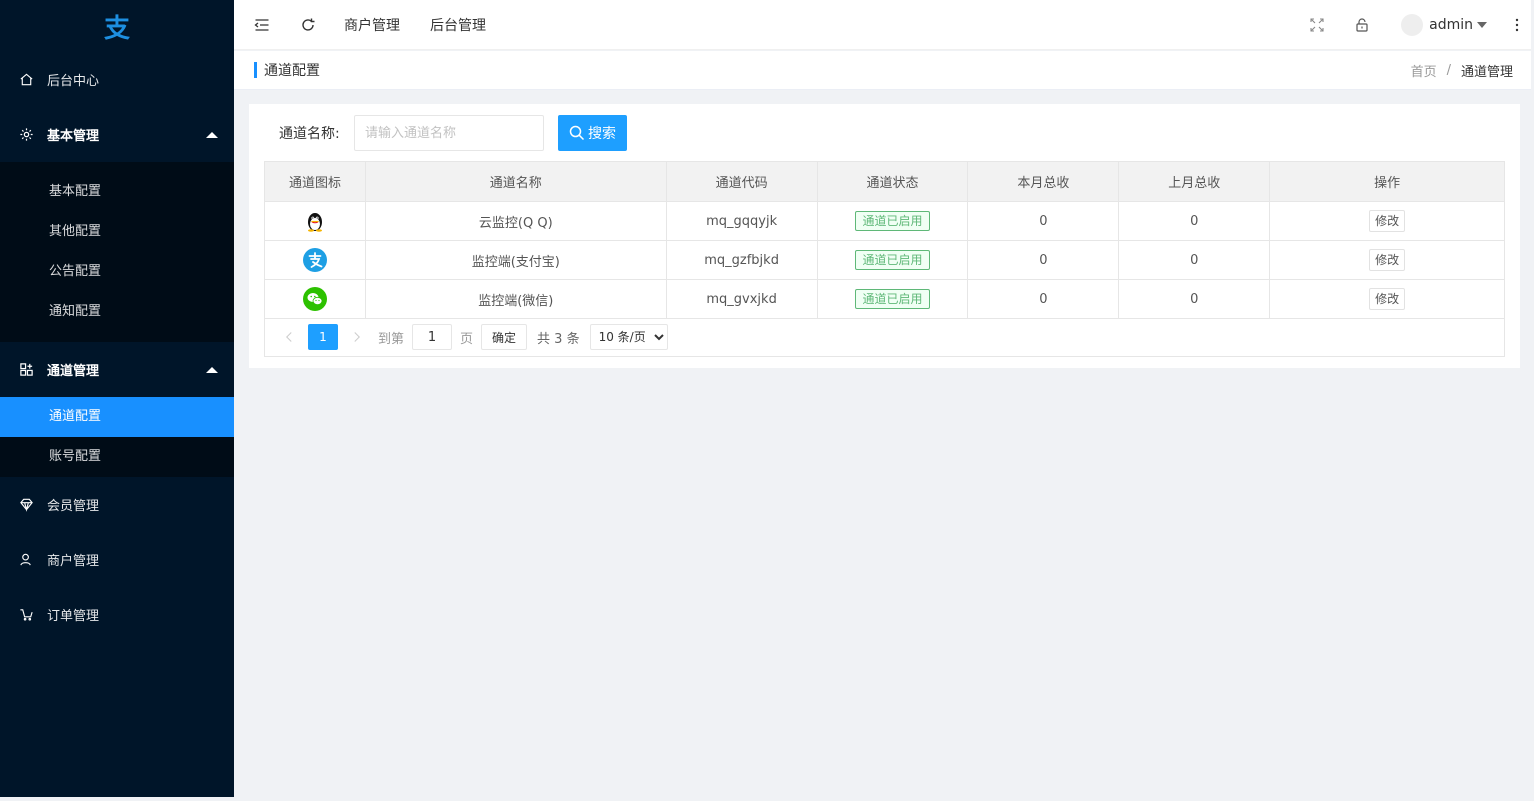 The height and width of the screenshot is (801, 1534). I want to click on sidebar-item-channel: 通道管理, so click(117, 369).